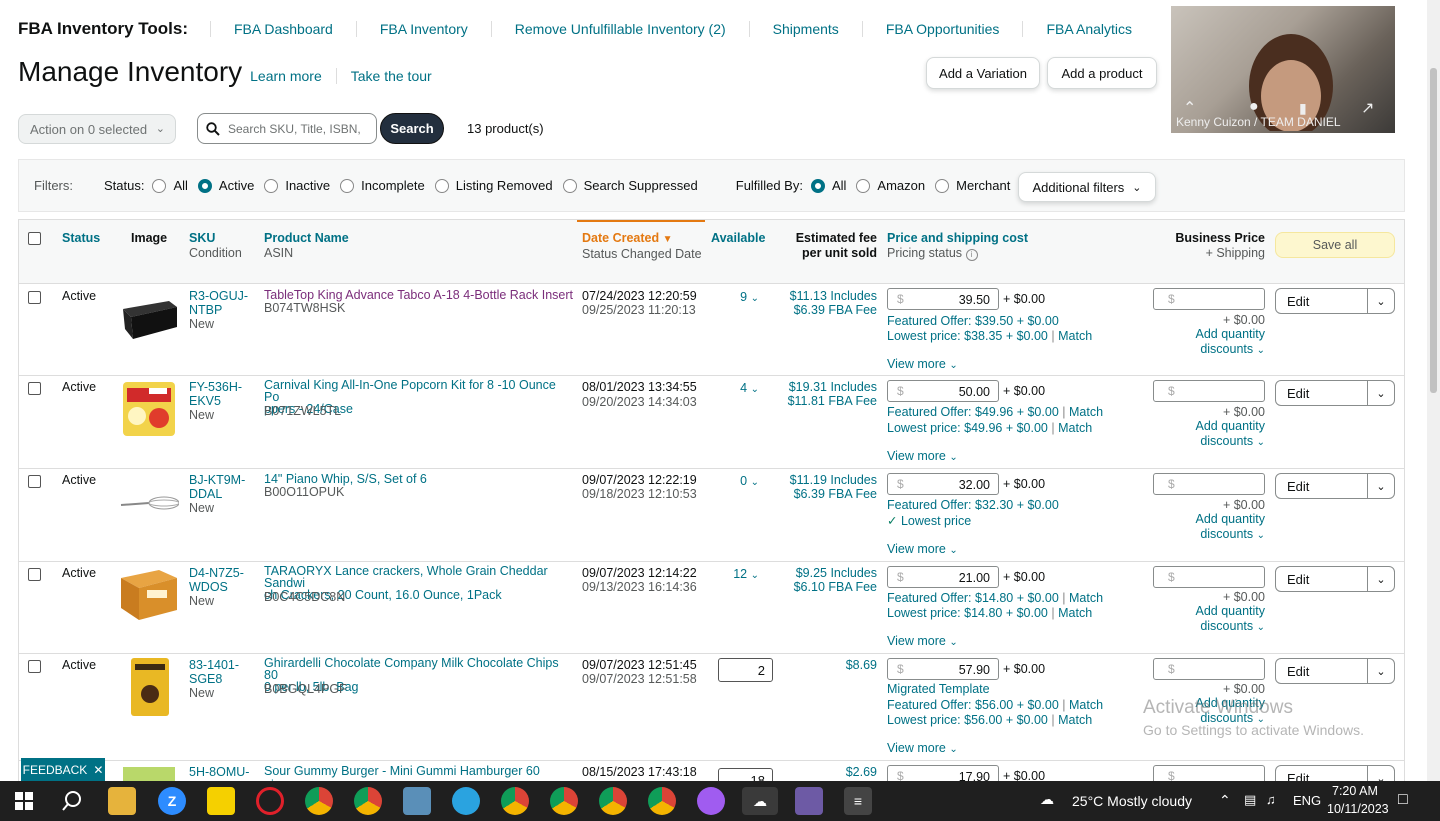 Image resolution: width=1440 pixels, height=821 pixels. I want to click on price-input: $21.00, so click(943, 577).